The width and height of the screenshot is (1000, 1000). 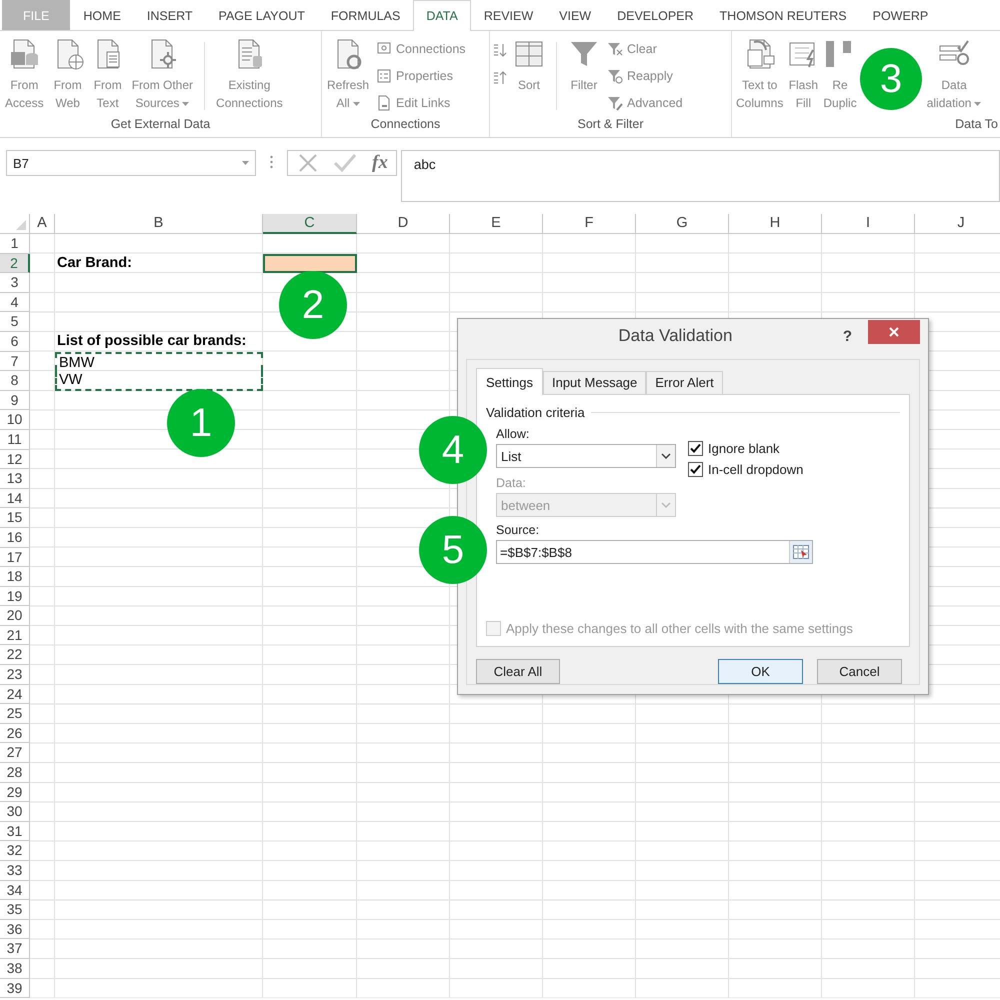 I want to click on ribbon-button: Refresh All, so click(x=348, y=75).